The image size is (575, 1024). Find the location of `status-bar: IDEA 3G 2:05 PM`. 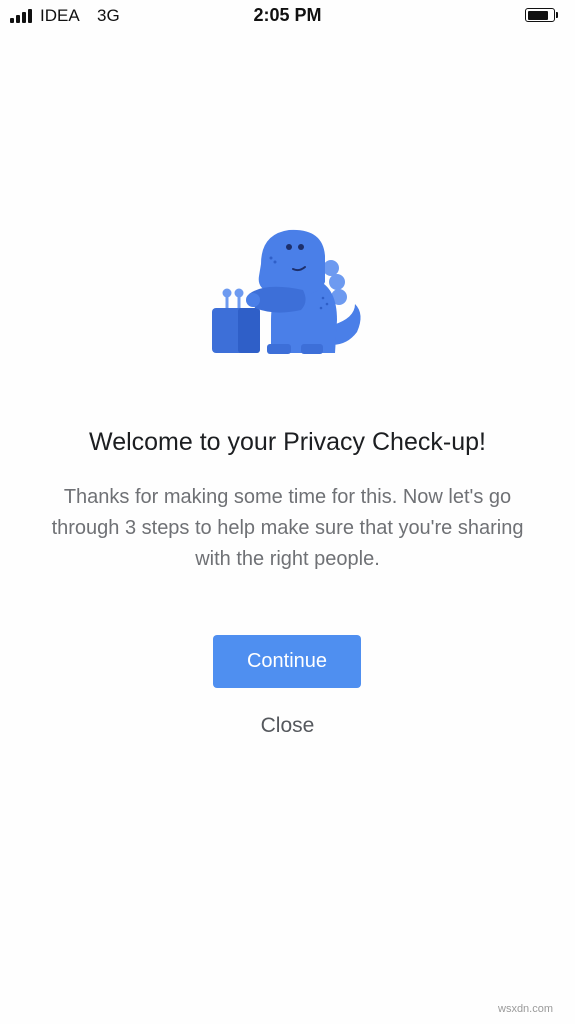

status-bar: IDEA 3G 2:05 PM is located at coordinates (287, 17).